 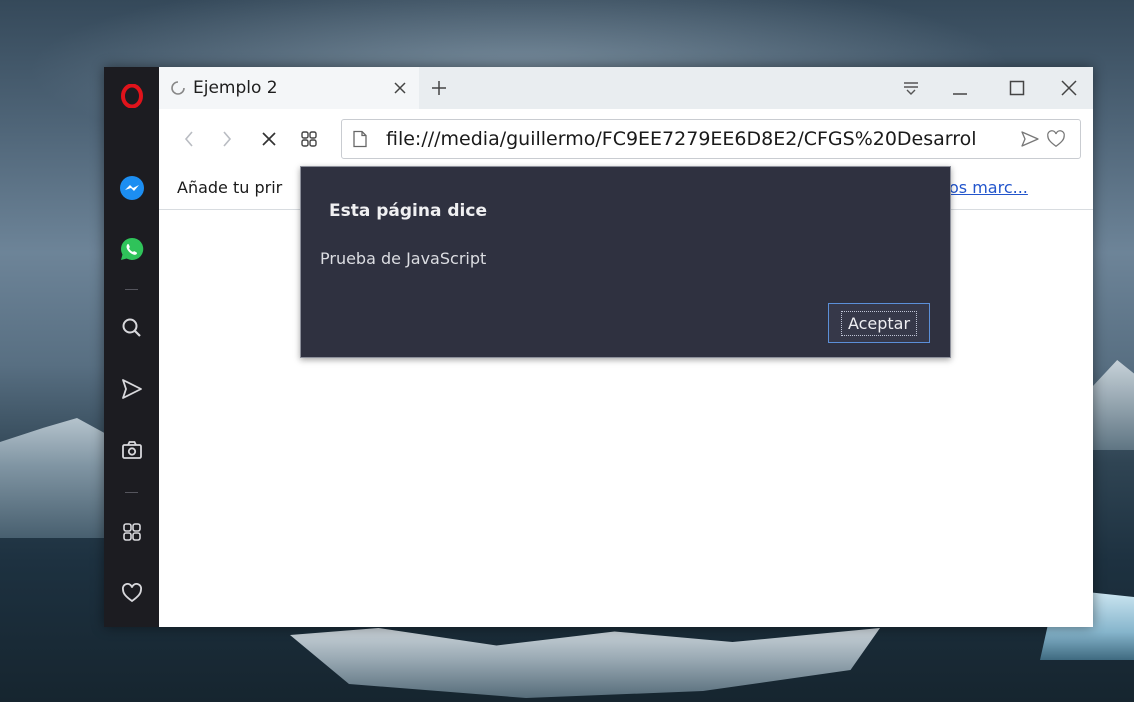 I want to click on bookmarks-hint-text: Añade tu prir, so click(x=230, y=187).